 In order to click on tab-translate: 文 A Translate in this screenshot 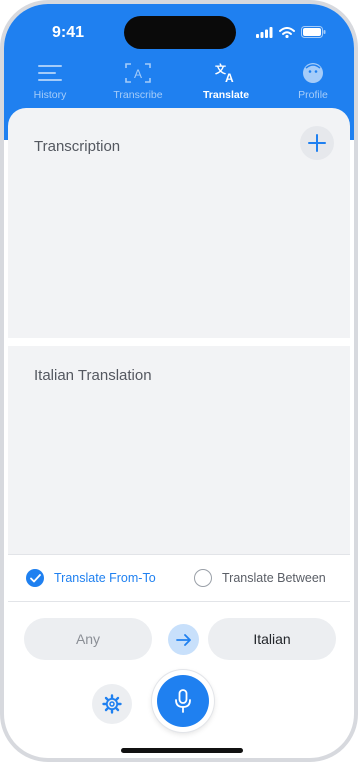, I will do `click(226, 80)`.